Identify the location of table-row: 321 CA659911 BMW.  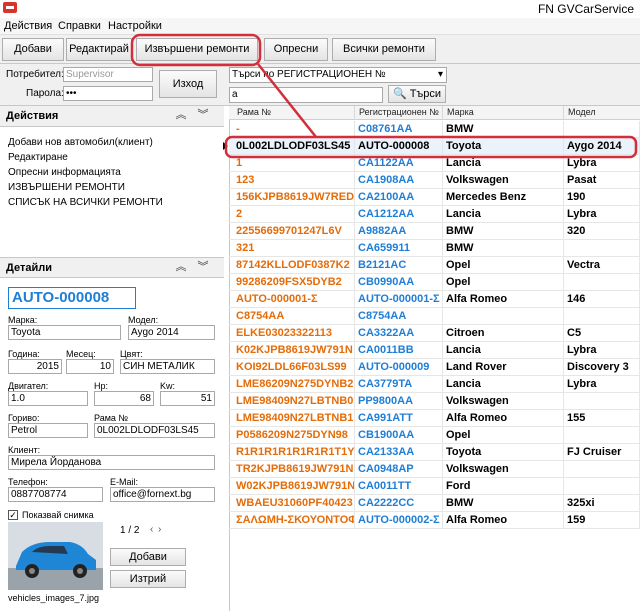
(434, 248).